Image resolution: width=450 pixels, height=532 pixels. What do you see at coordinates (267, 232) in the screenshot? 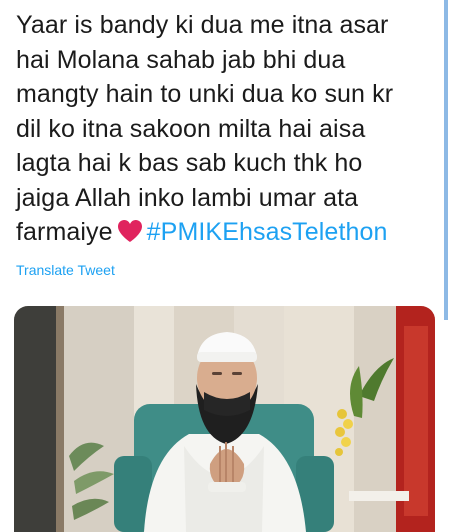
I see `hashtag-link: #PMIKEhsasTelethon` at bounding box center [267, 232].